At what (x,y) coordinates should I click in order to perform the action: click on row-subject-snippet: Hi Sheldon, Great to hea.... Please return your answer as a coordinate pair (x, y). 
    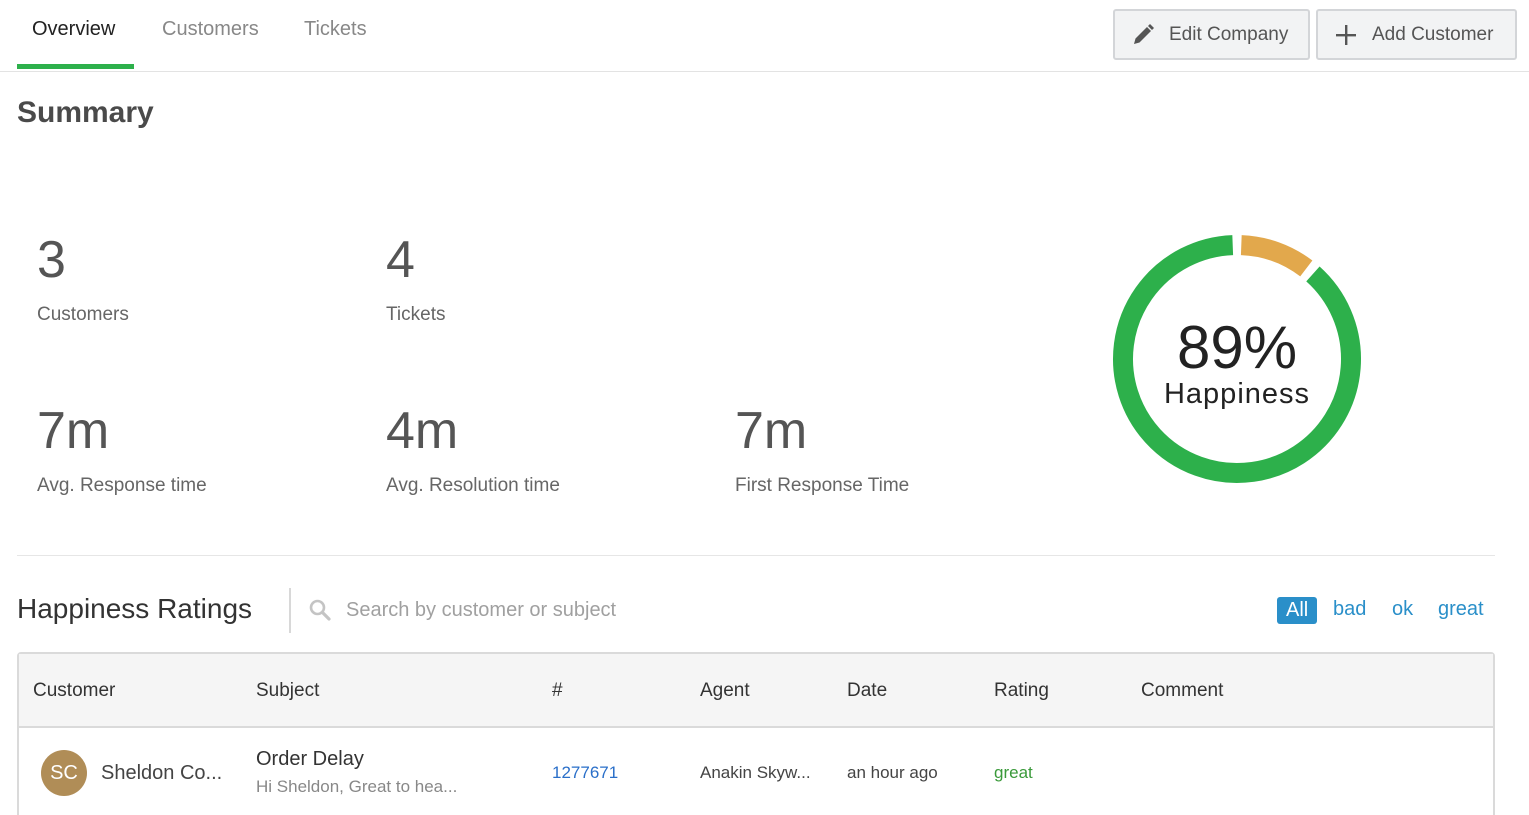
    Looking at the image, I should click on (357, 786).